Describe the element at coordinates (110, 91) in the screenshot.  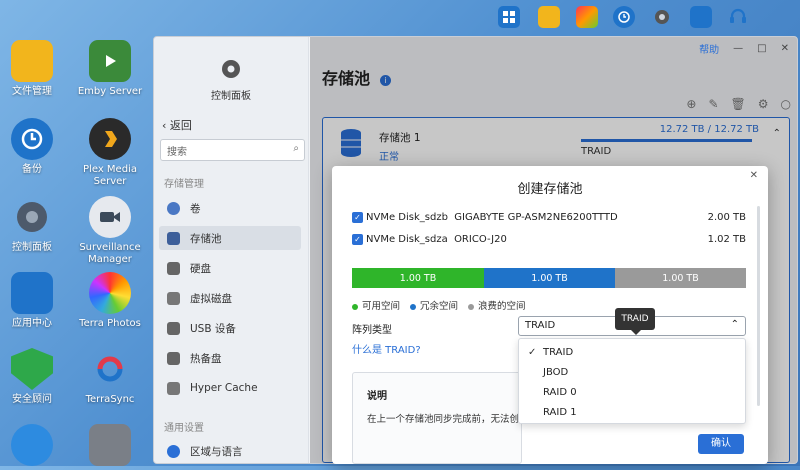
I see `app-label: Emby Server` at that location.